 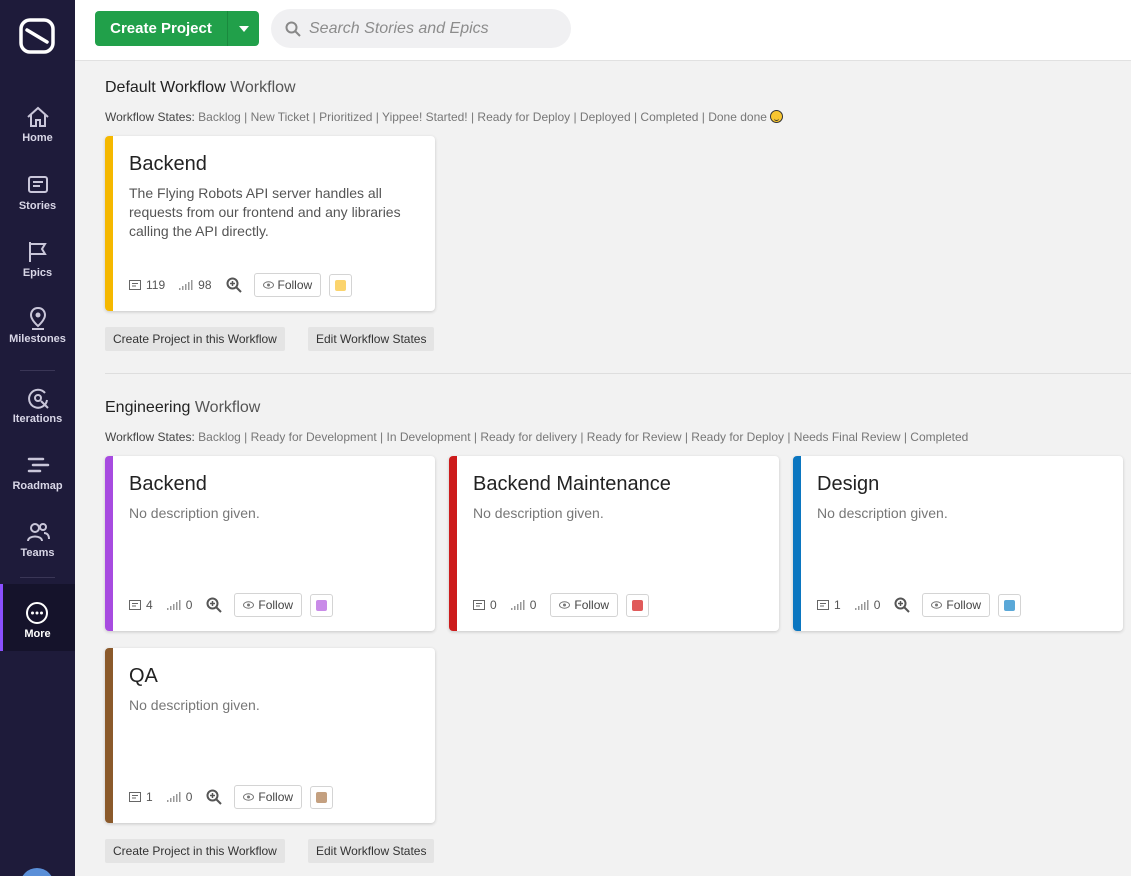 I want to click on grin-emoji-icon, so click(x=776, y=116).